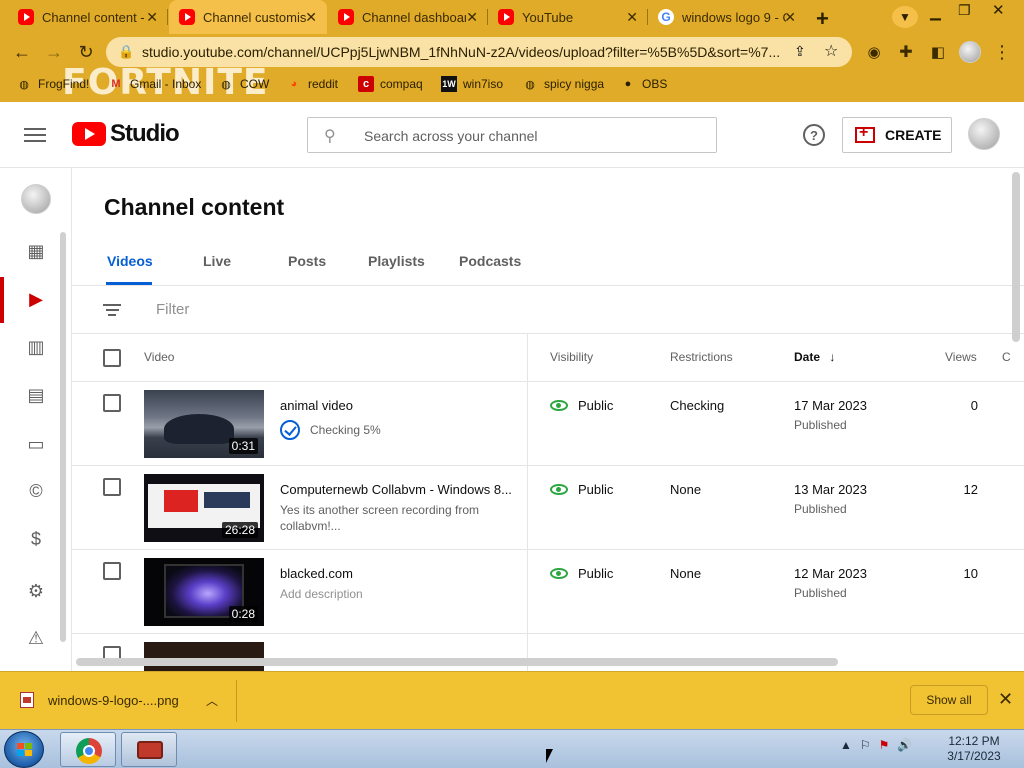  Describe the element at coordinates (568, 17) in the screenshot. I see `browser-tab-youtube: YouTube ✕` at that location.